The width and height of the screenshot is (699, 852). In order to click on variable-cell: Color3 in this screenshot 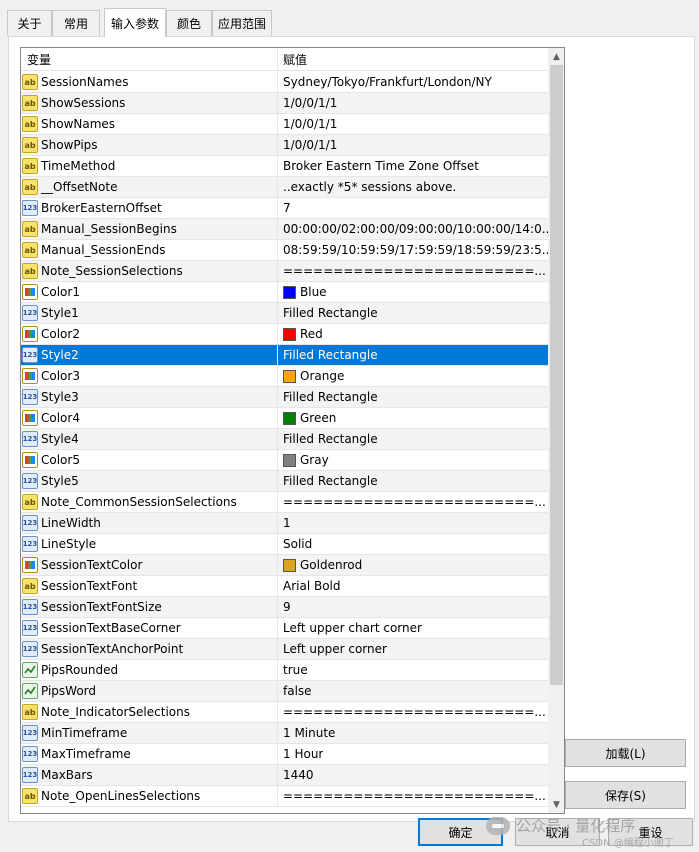, I will do `click(149, 376)`.